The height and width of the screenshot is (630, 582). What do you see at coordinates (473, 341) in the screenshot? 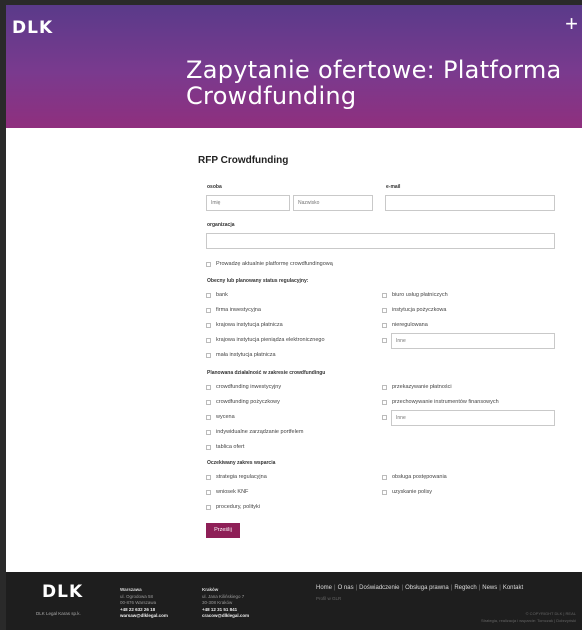
I see `status-other-input` at bounding box center [473, 341].